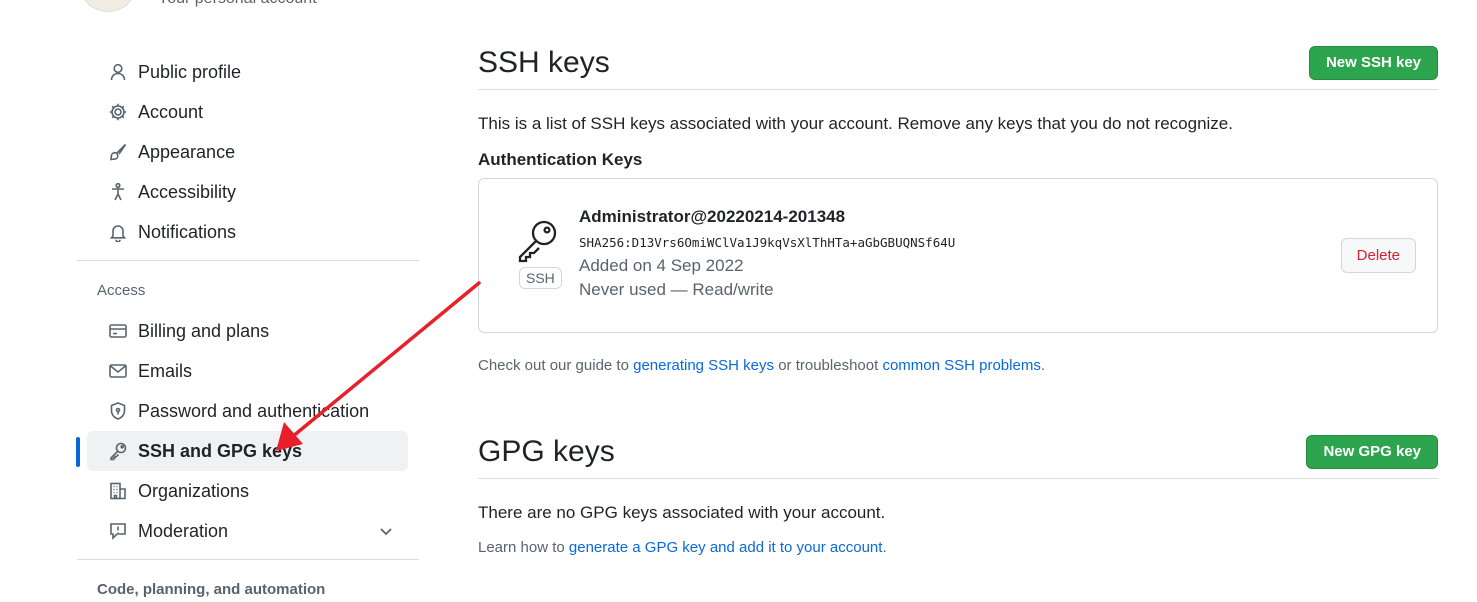 This screenshot has height=602, width=1477. What do you see at coordinates (1042, 365) in the screenshot?
I see `guide-suffix: .` at bounding box center [1042, 365].